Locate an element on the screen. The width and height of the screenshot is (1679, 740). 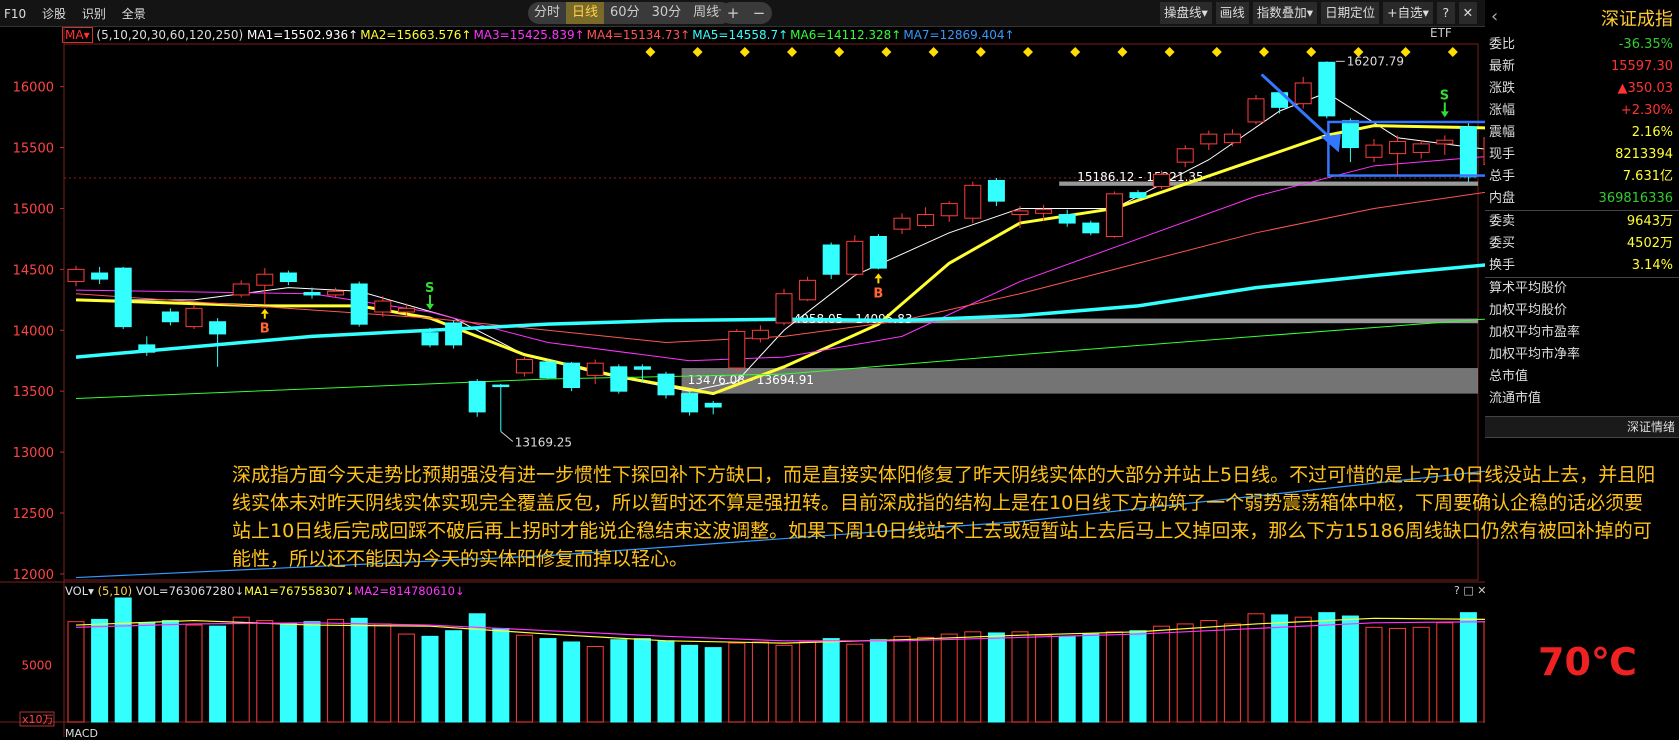
volume-unit: x10万 is located at coordinates (38, 719).